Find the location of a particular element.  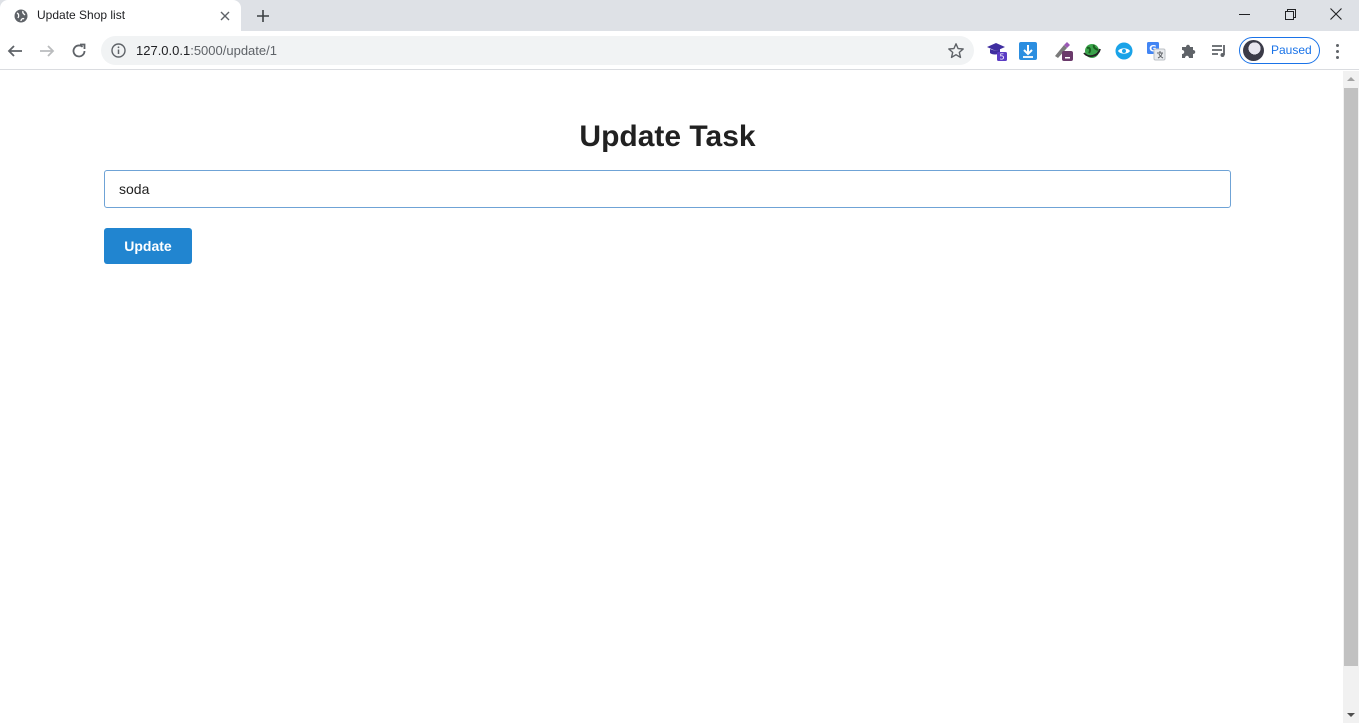

update-button: Update is located at coordinates (148, 246).